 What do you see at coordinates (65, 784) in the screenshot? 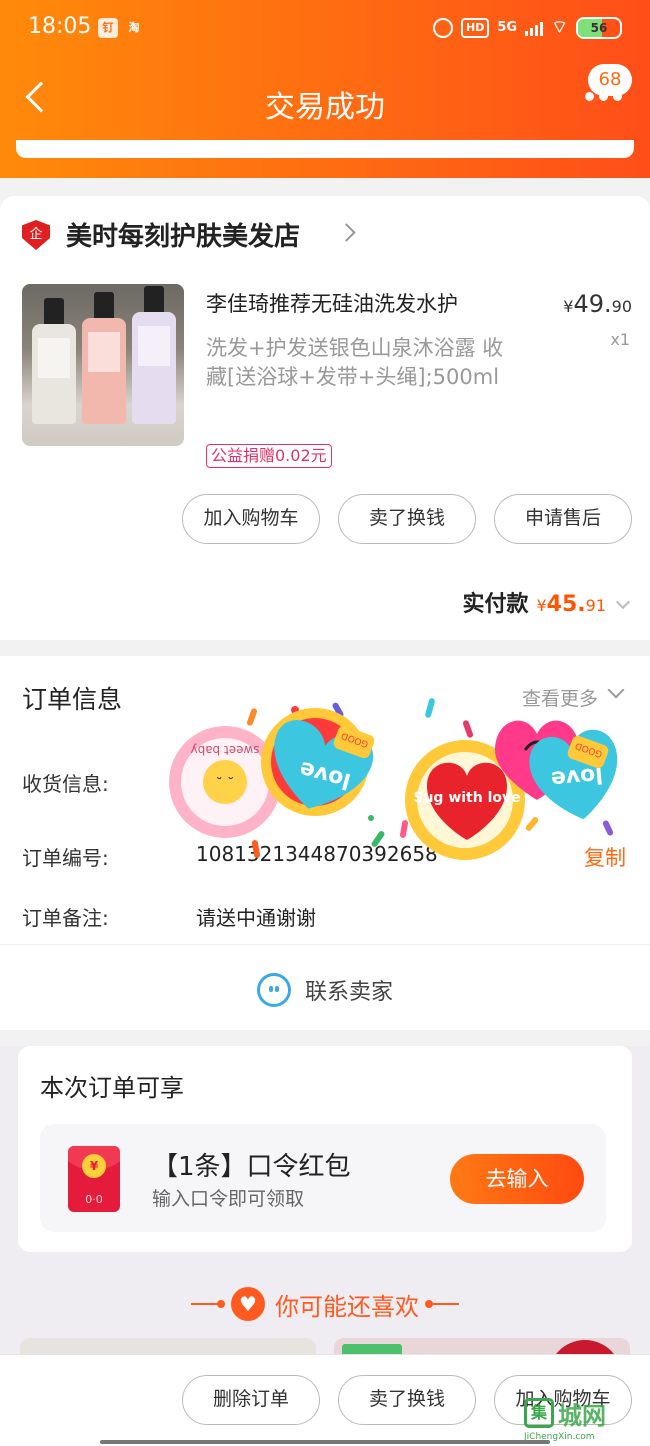
I see `receiving-info-label: 收货信息:` at bounding box center [65, 784].